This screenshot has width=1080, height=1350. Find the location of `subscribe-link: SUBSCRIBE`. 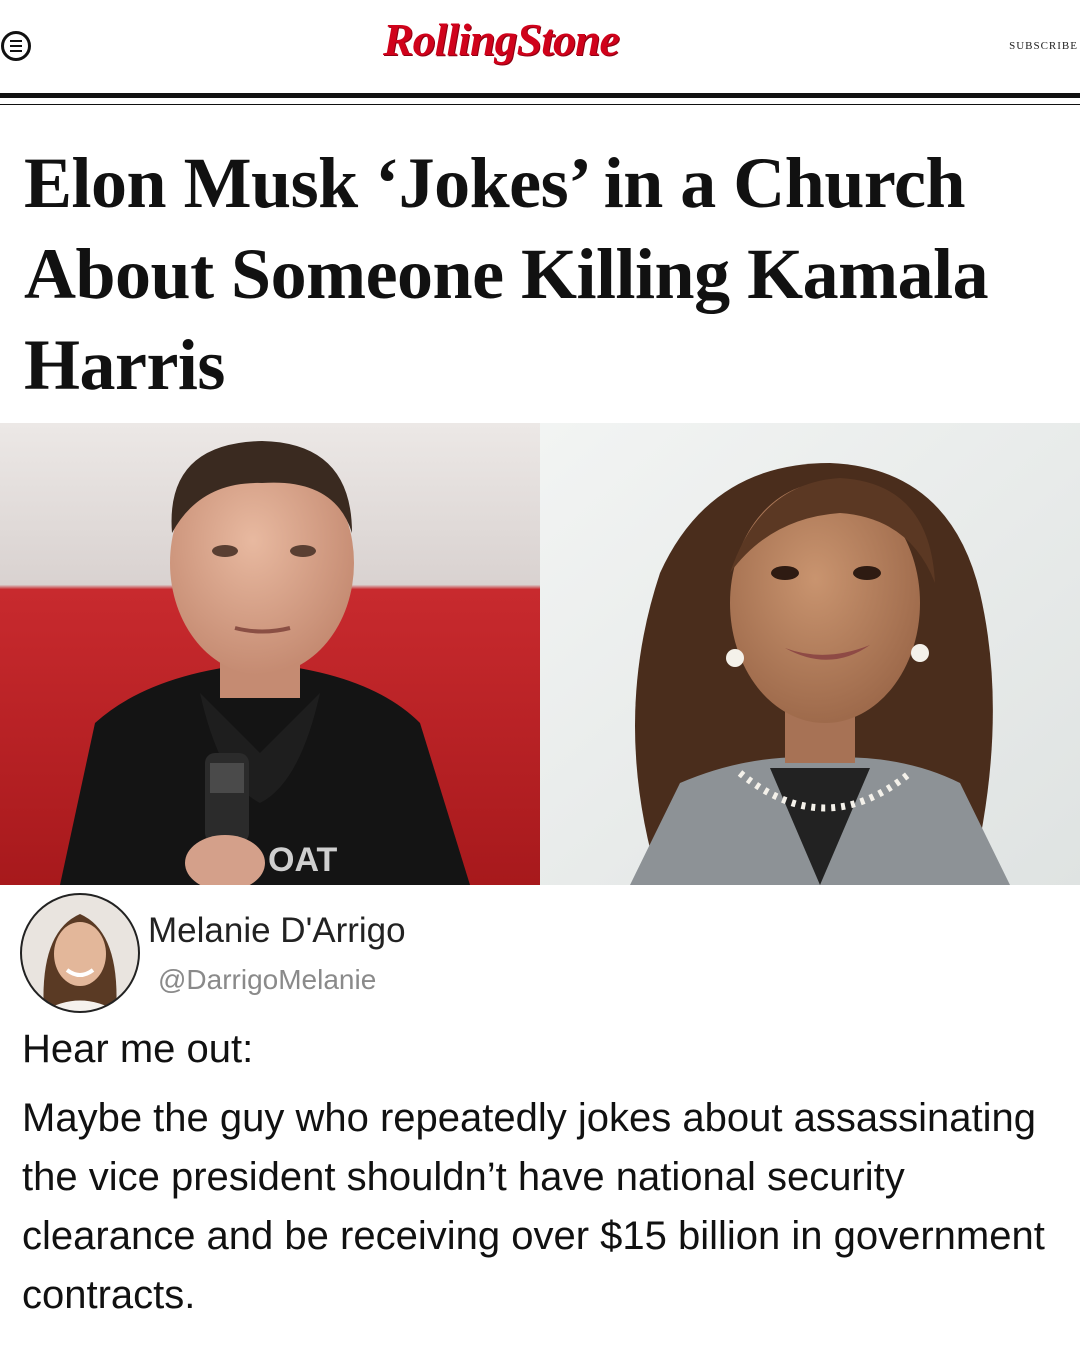

subscribe-link: SUBSCRIBE is located at coordinates (1043, 46).